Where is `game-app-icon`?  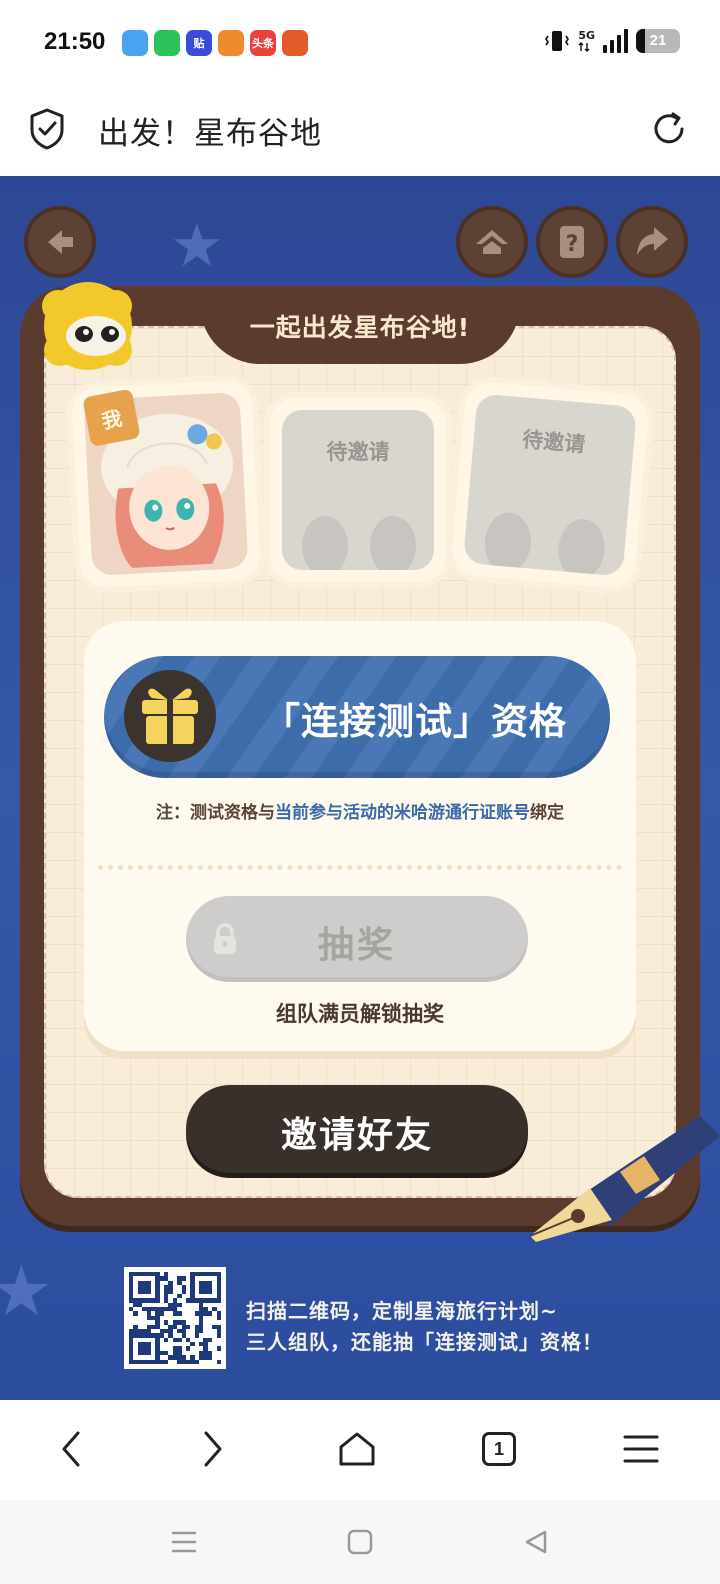
game-app-icon is located at coordinates (295, 43).